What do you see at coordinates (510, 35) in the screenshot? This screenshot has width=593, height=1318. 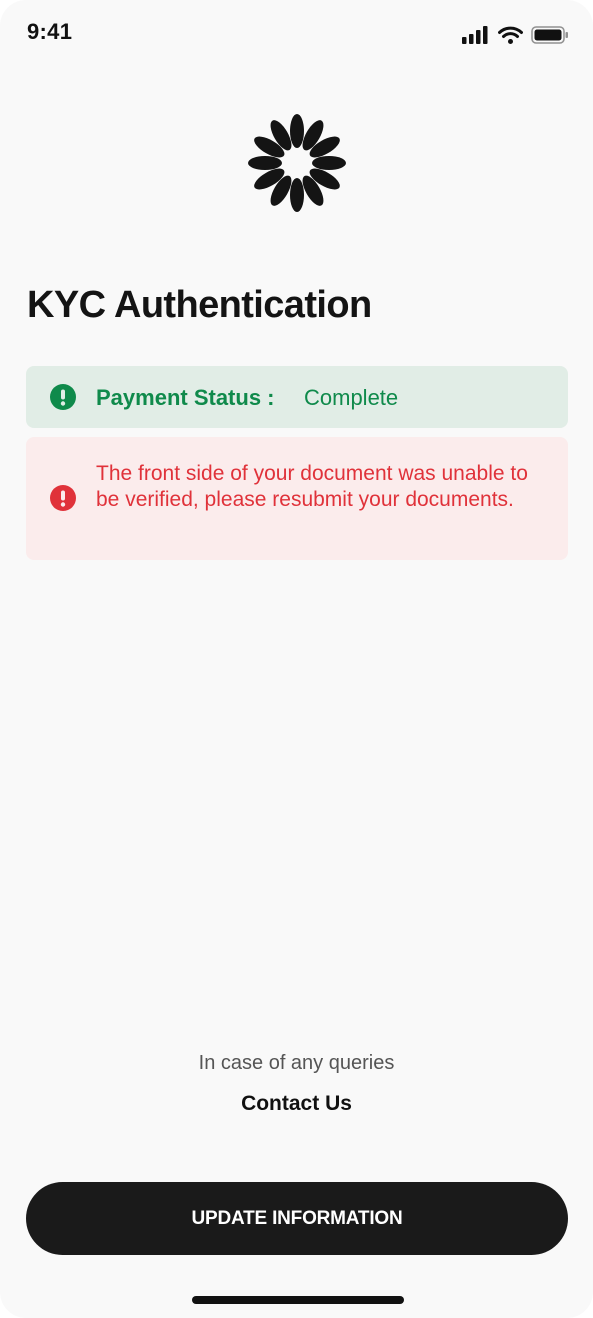 I see `wifi-icon` at bounding box center [510, 35].